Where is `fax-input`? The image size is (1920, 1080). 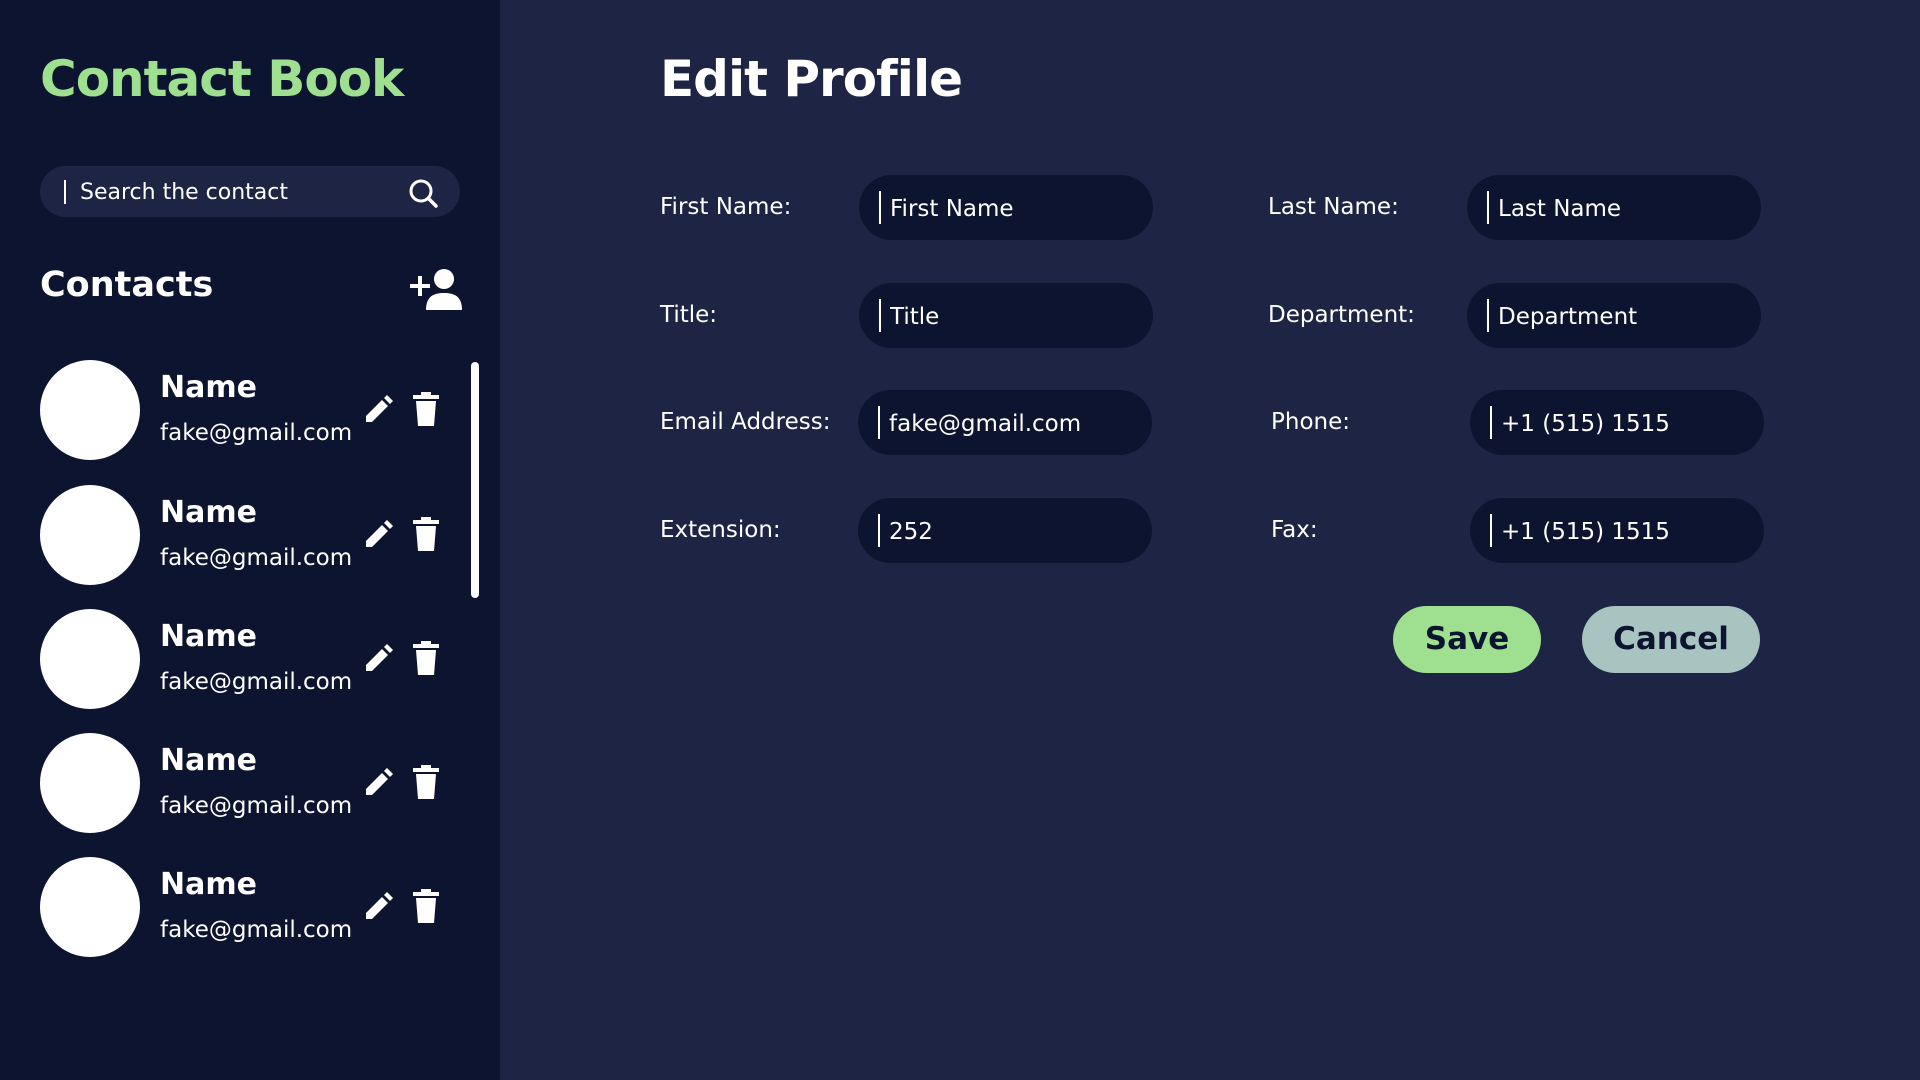 fax-input is located at coordinates (1626, 531).